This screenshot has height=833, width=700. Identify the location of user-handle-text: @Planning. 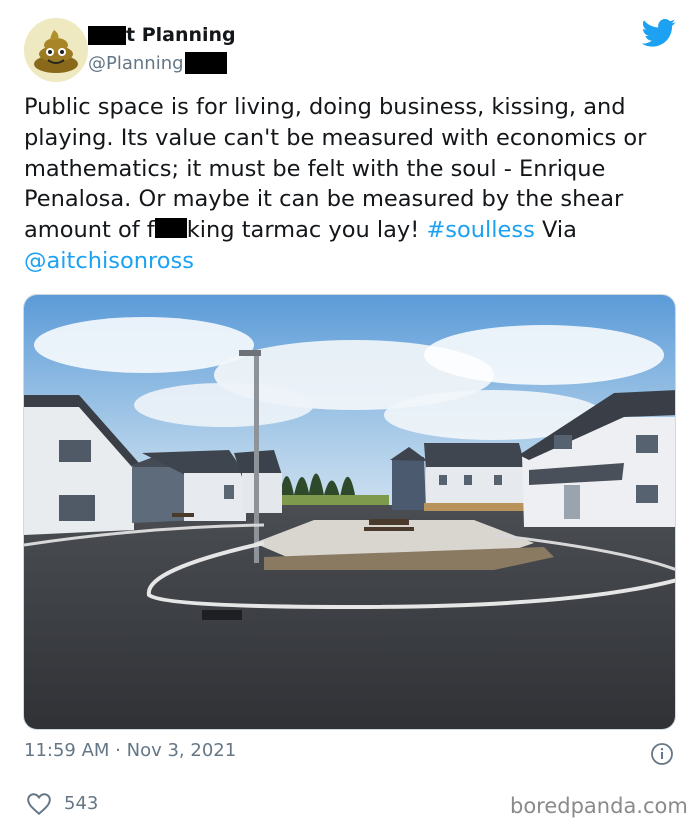
(136, 63).